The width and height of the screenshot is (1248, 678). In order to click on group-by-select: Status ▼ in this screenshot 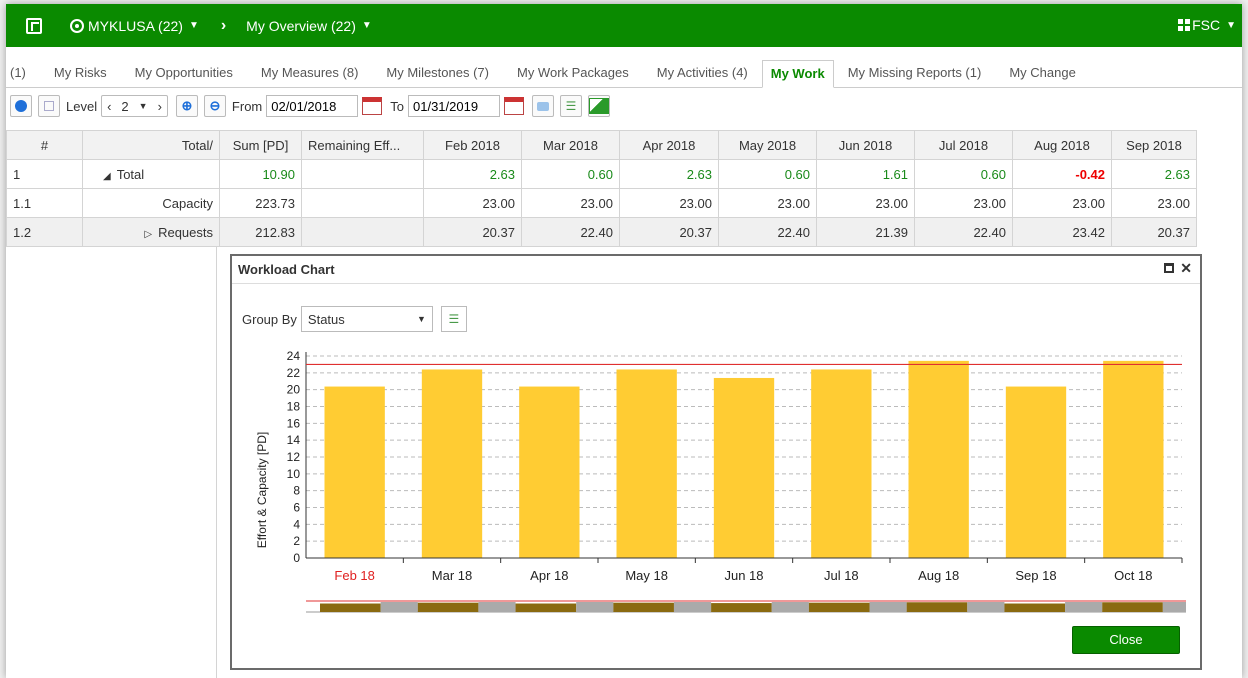, I will do `click(366, 319)`.